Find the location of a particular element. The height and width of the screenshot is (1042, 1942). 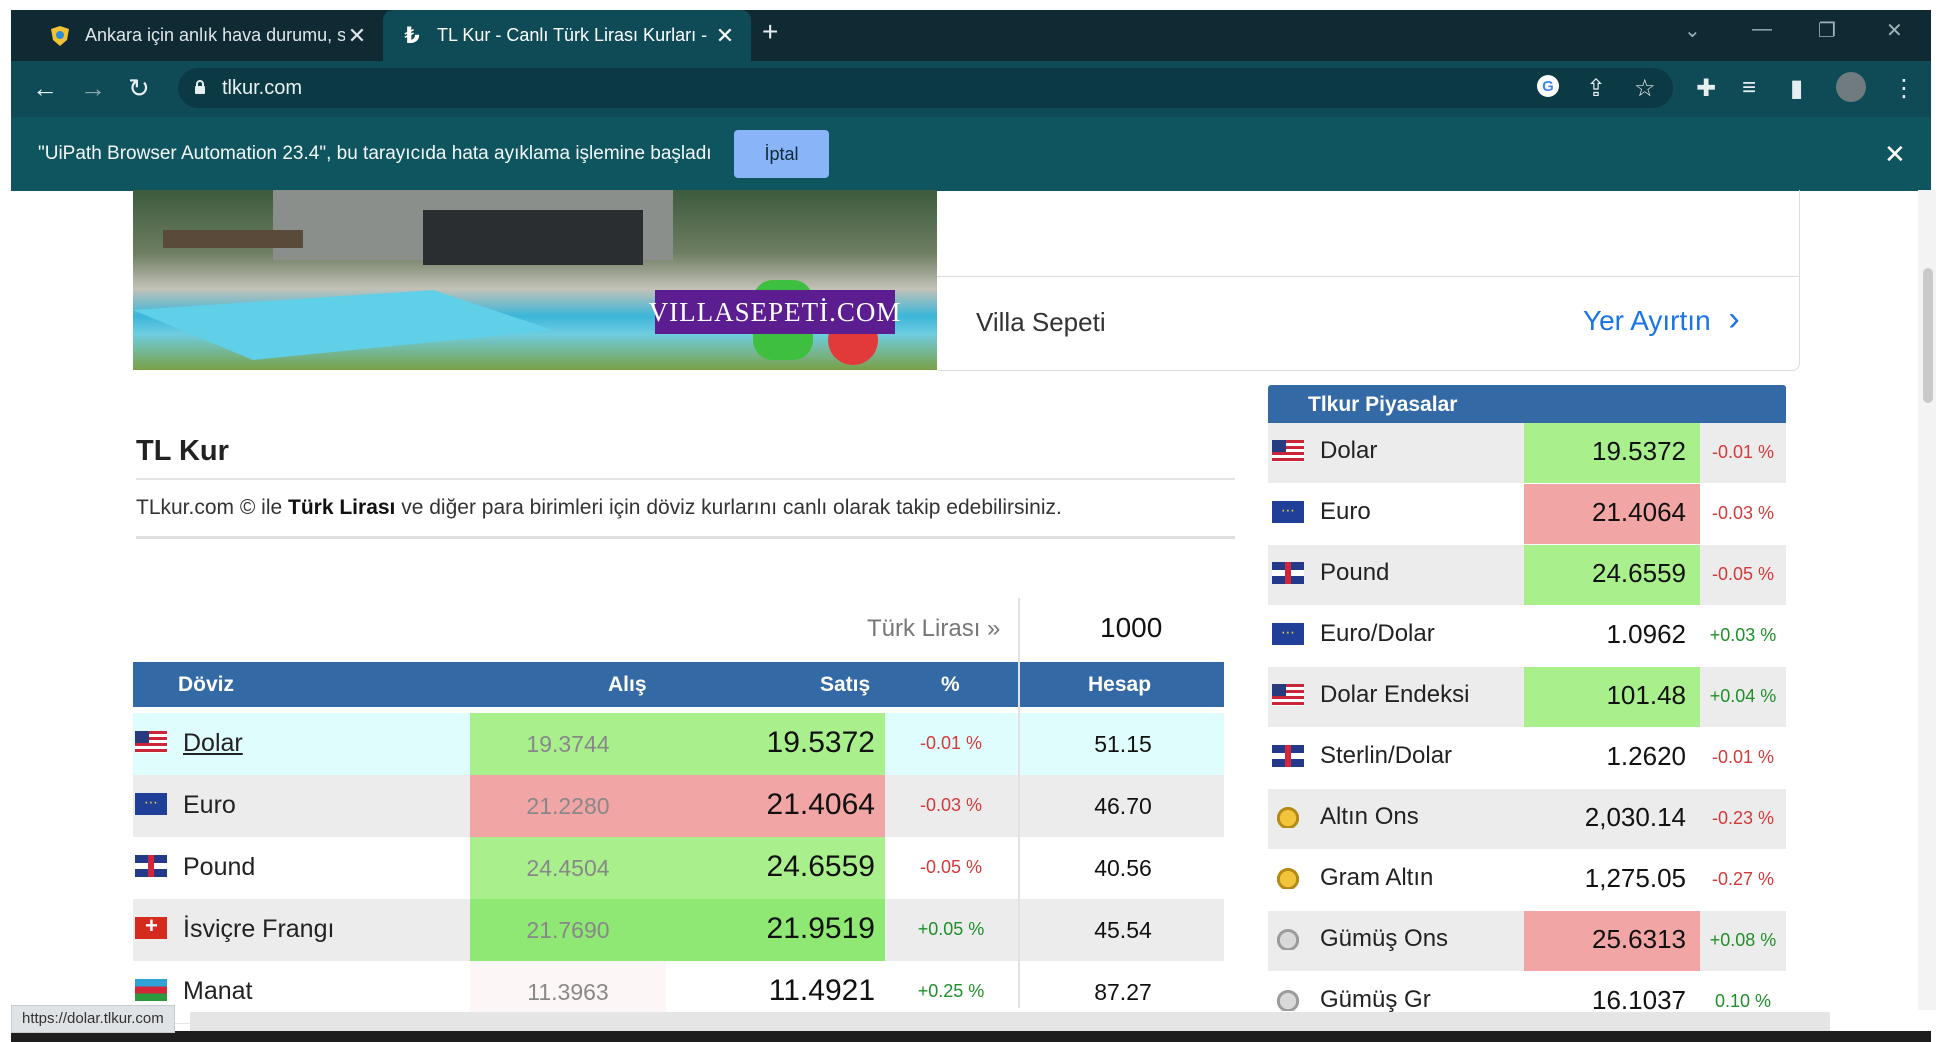

currency-name: Euro is located at coordinates (209, 805).